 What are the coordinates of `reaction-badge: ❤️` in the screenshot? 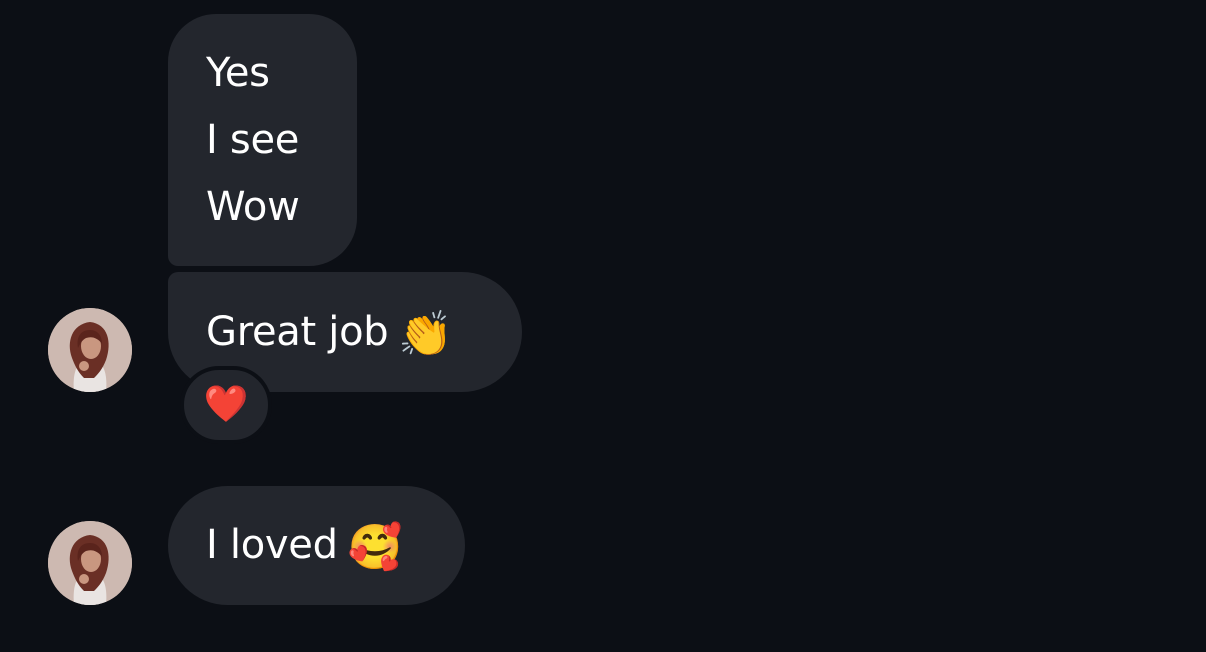 It's located at (226, 405).